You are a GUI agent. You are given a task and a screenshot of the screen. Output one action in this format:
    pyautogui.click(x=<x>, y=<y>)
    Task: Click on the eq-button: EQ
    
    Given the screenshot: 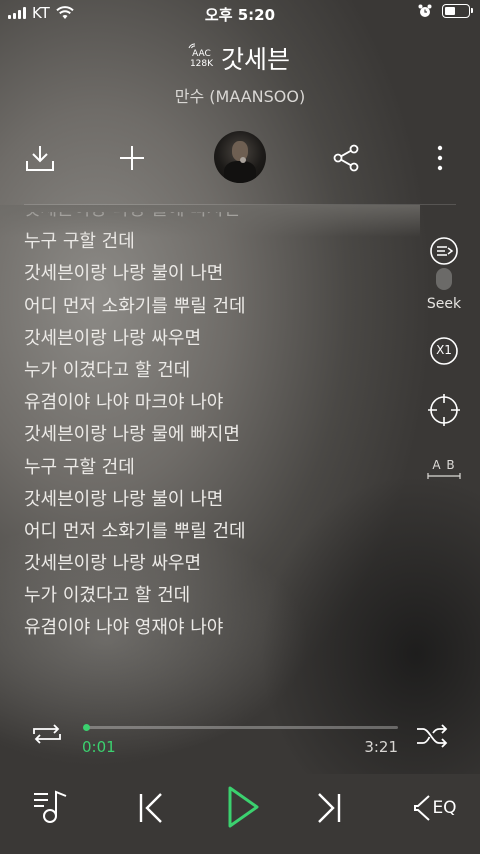 What is the action you would take?
    pyautogui.click(x=435, y=808)
    